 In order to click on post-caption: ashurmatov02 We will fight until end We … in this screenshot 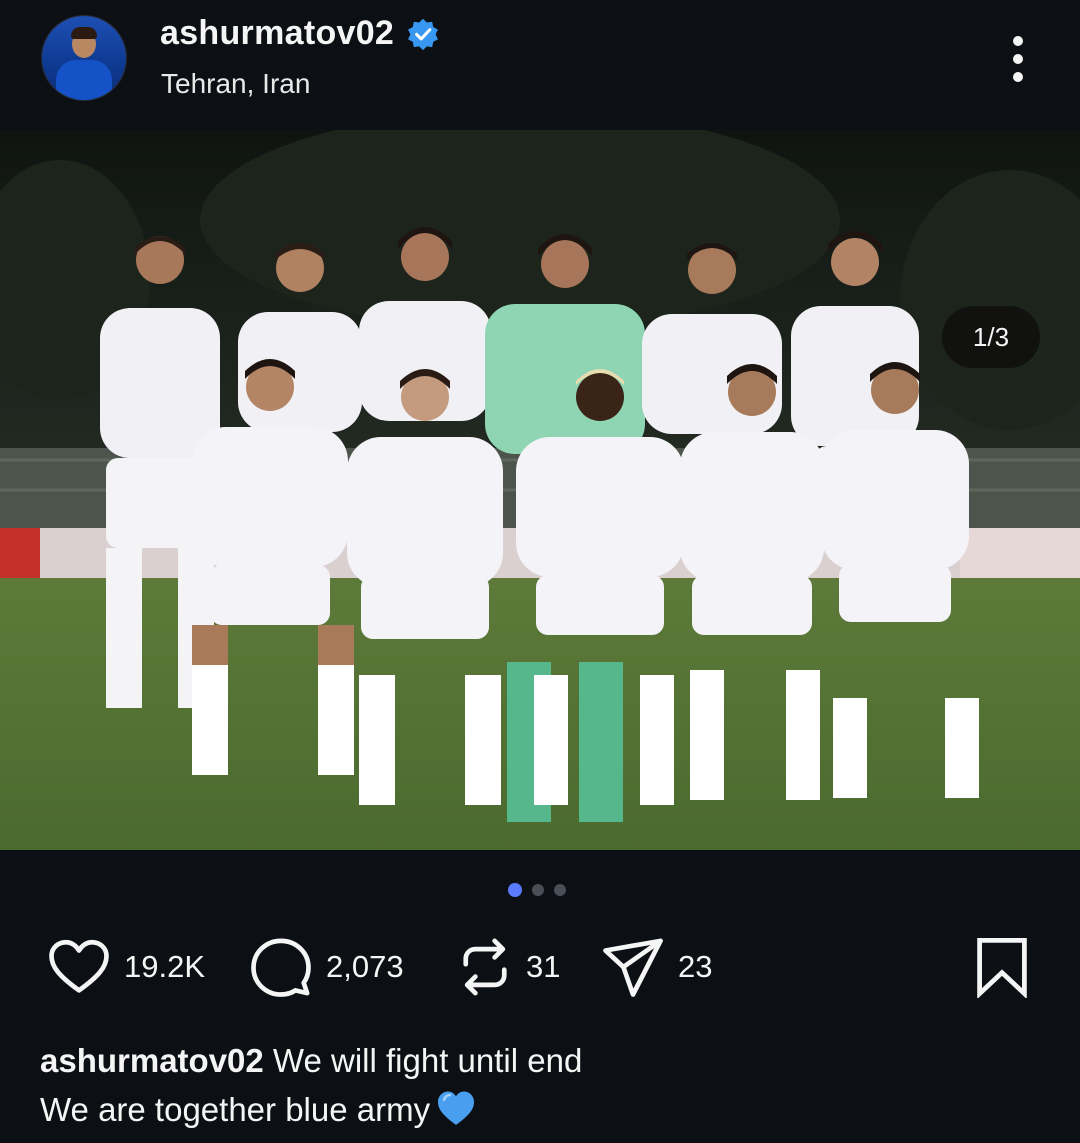, I will do `click(540, 1085)`.